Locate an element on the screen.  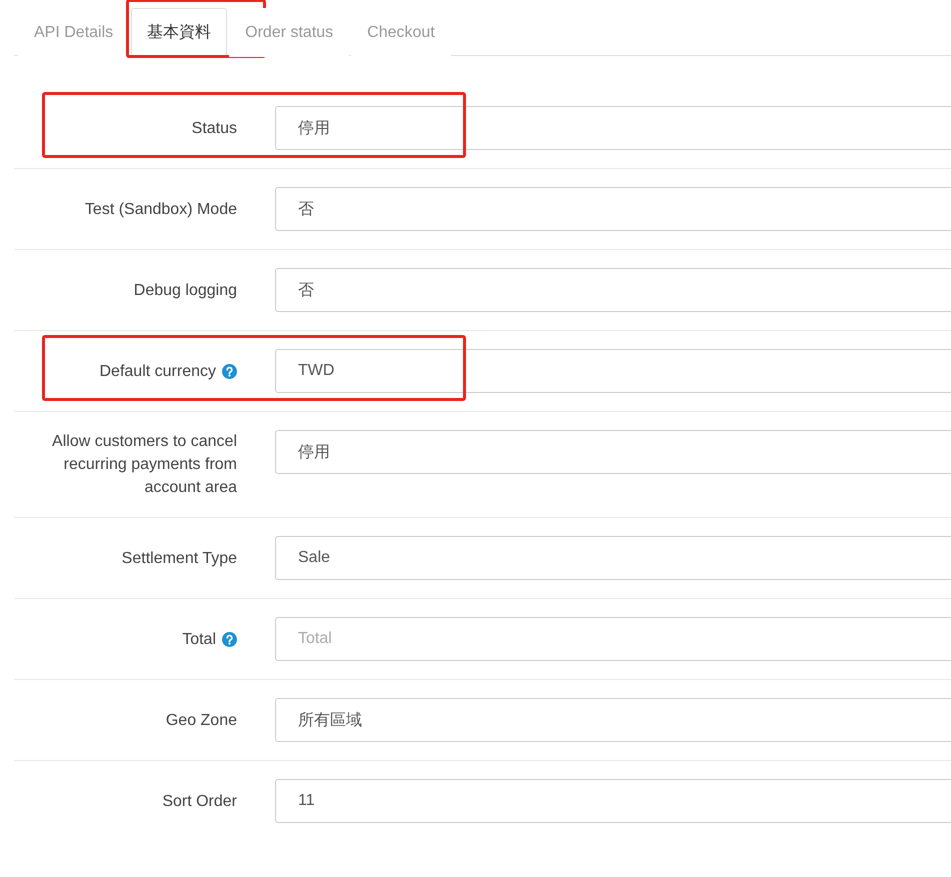
input-field: 11 is located at coordinates (613, 801).